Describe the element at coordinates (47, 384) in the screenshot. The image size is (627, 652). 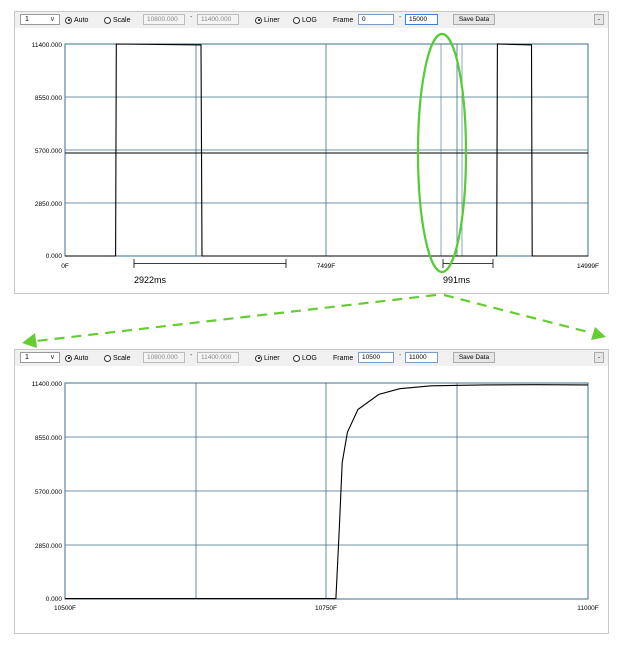
I see `y-tick-label: 11400.000` at that location.